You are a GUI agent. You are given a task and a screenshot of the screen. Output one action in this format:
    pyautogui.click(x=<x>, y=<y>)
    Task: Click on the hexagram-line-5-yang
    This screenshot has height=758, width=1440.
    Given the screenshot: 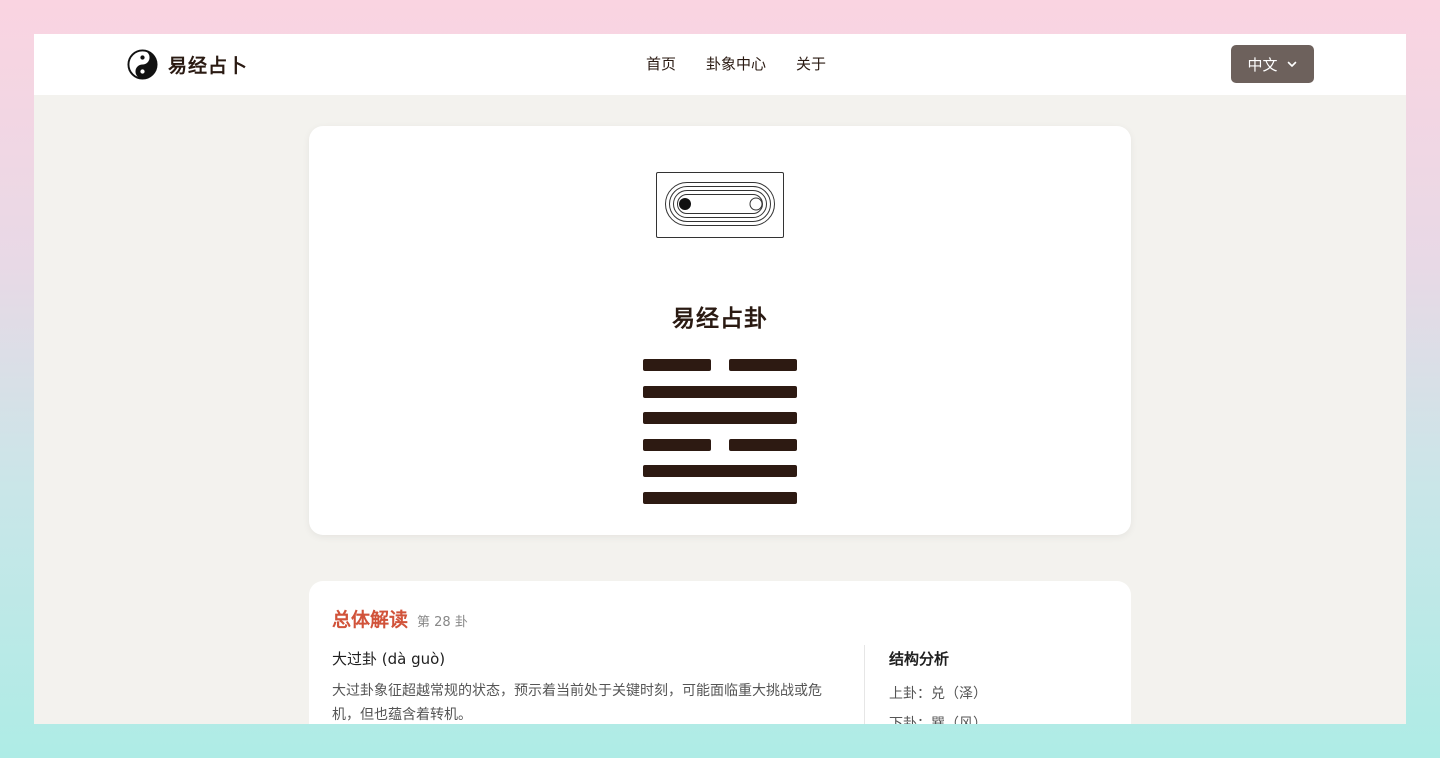 What is the action you would take?
    pyautogui.click(x=720, y=471)
    